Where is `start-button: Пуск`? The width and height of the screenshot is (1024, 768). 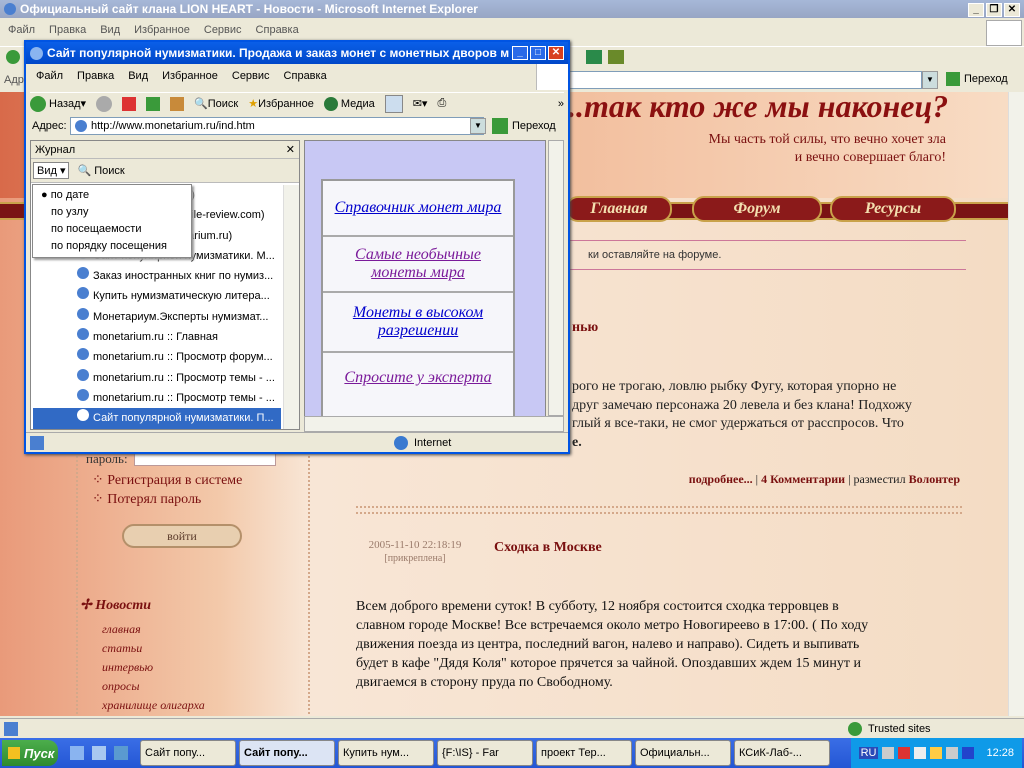 start-button: Пуск is located at coordinates (30, 753).